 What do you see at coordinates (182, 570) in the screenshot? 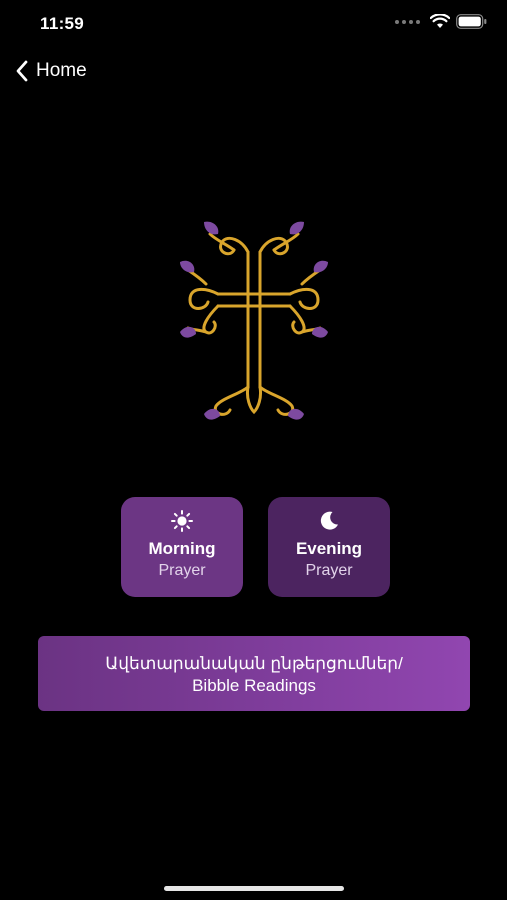
I see `morning-prayer-subtitle: Prayer` at bounding box center [182, 570].